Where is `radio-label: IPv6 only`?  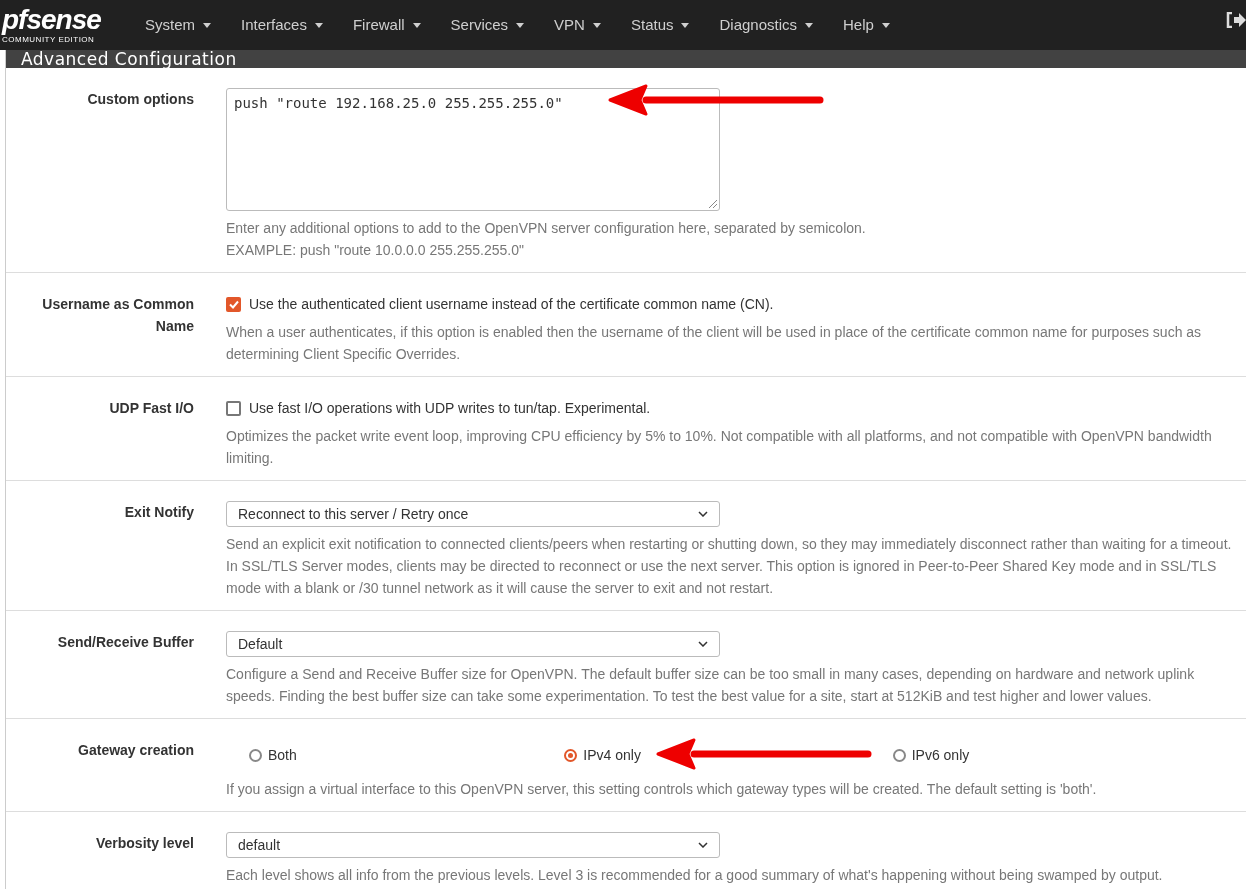
radio-label: IPv6 only is located at coordinates (940, 755).